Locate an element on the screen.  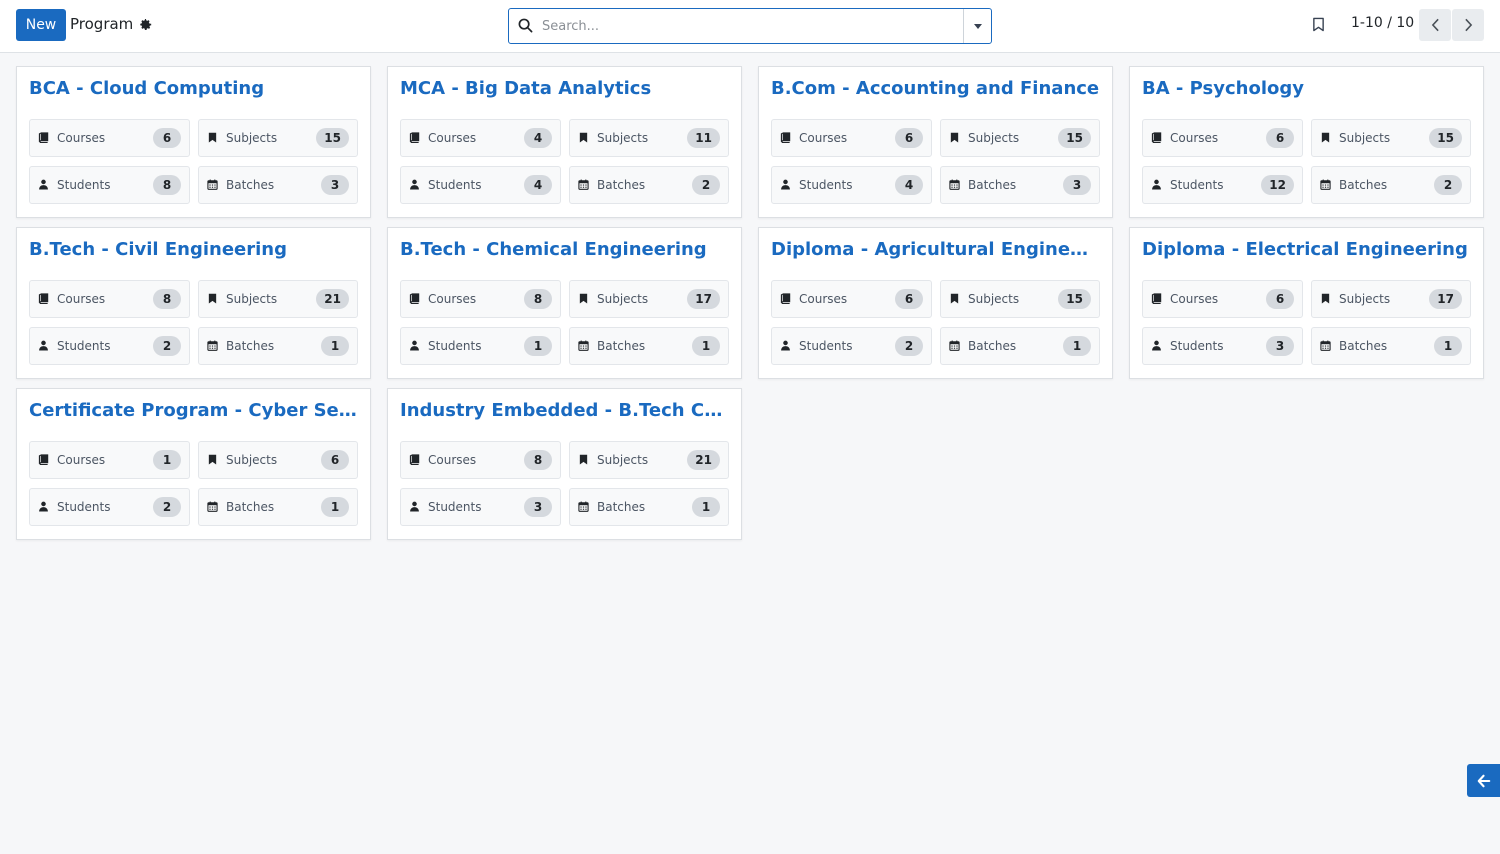
stat-button-subjects: Subjects 6 is located at coordinates (278, 460).